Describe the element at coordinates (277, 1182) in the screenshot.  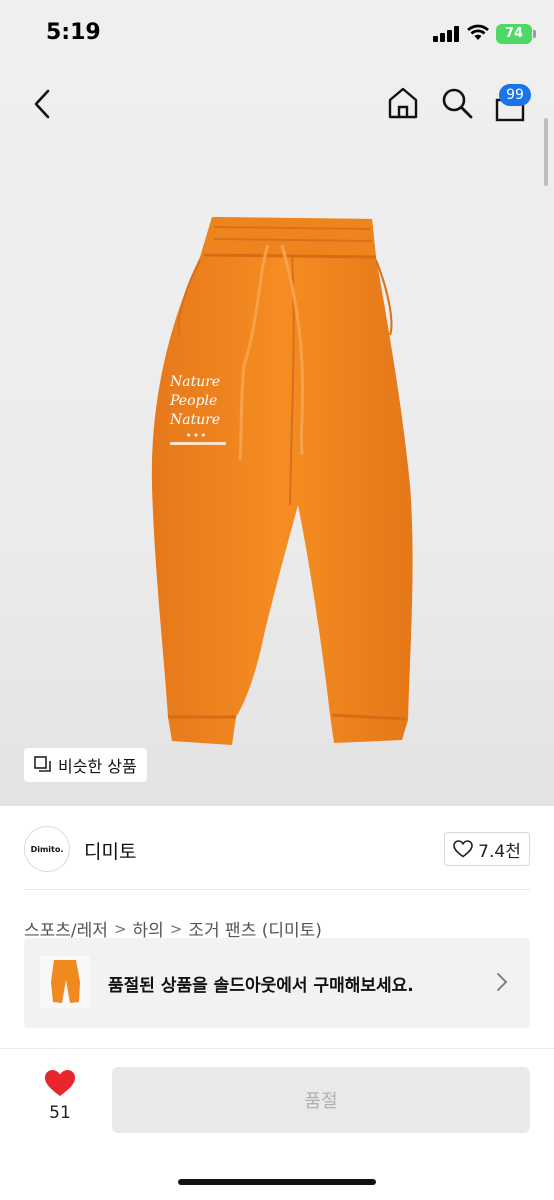
I see `home-indicator` at that location.